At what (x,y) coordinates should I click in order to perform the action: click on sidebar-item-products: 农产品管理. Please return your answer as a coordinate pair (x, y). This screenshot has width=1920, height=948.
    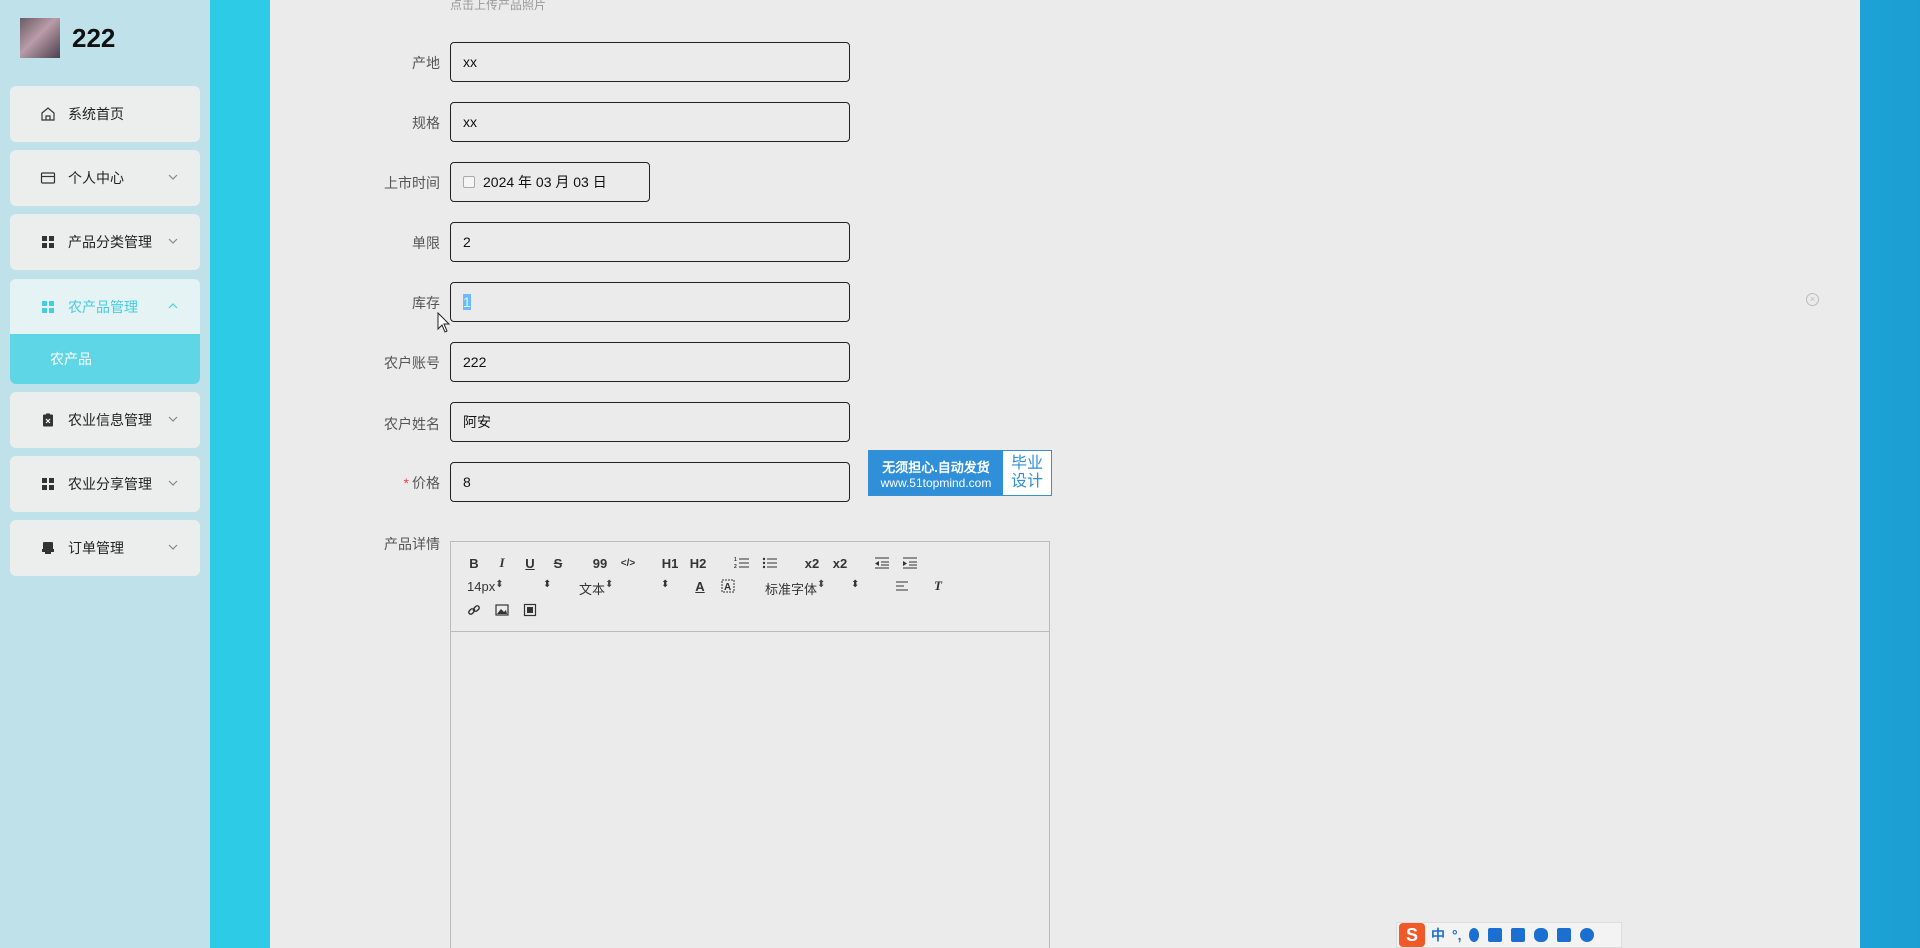
    Looking at the image, I should click on (105, 307).